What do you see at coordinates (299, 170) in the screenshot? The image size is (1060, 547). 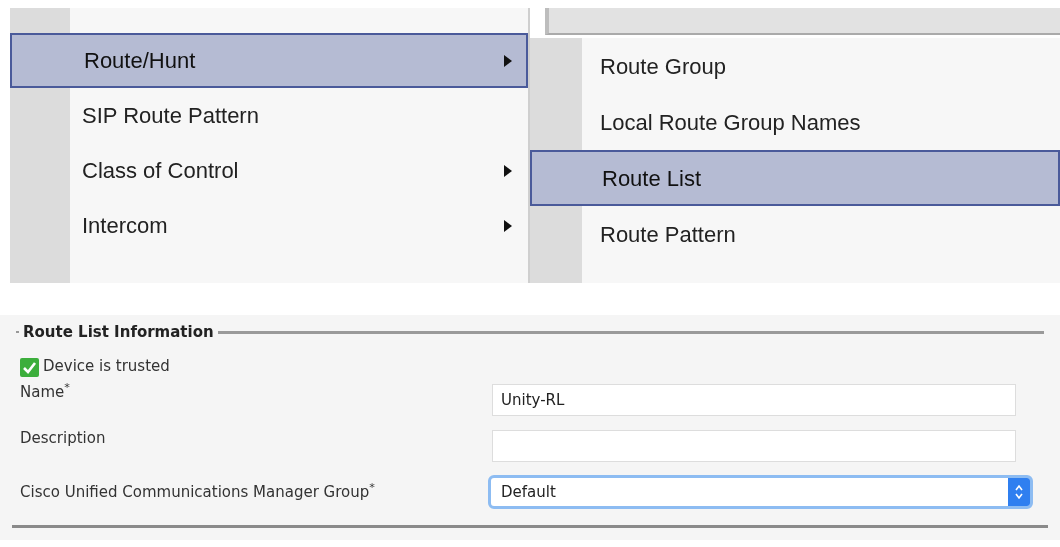 I see `menu-item: Class of Control` at bounding box center [299, 170].